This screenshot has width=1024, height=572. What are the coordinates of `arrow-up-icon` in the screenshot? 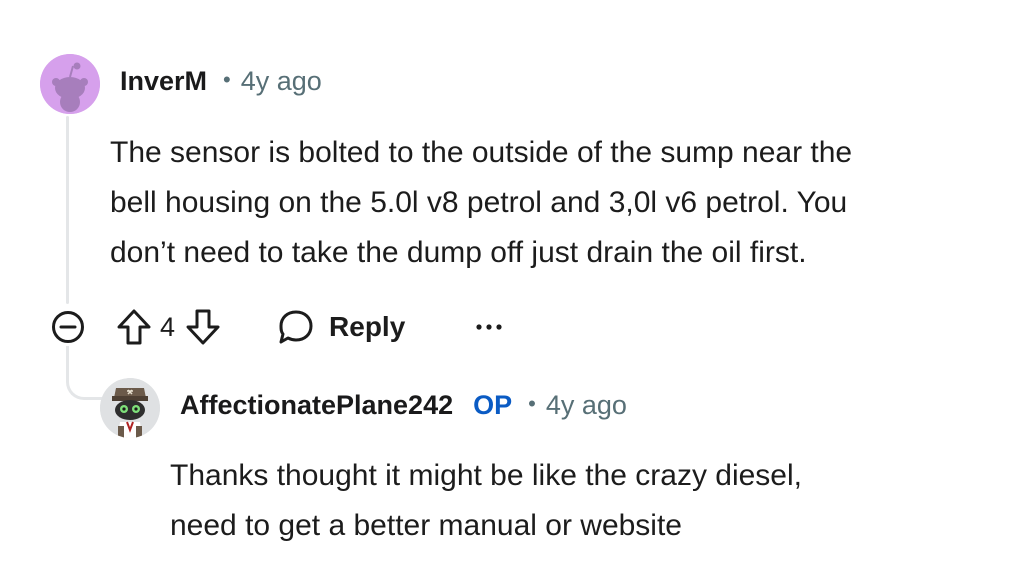 It's located at (134, 327).